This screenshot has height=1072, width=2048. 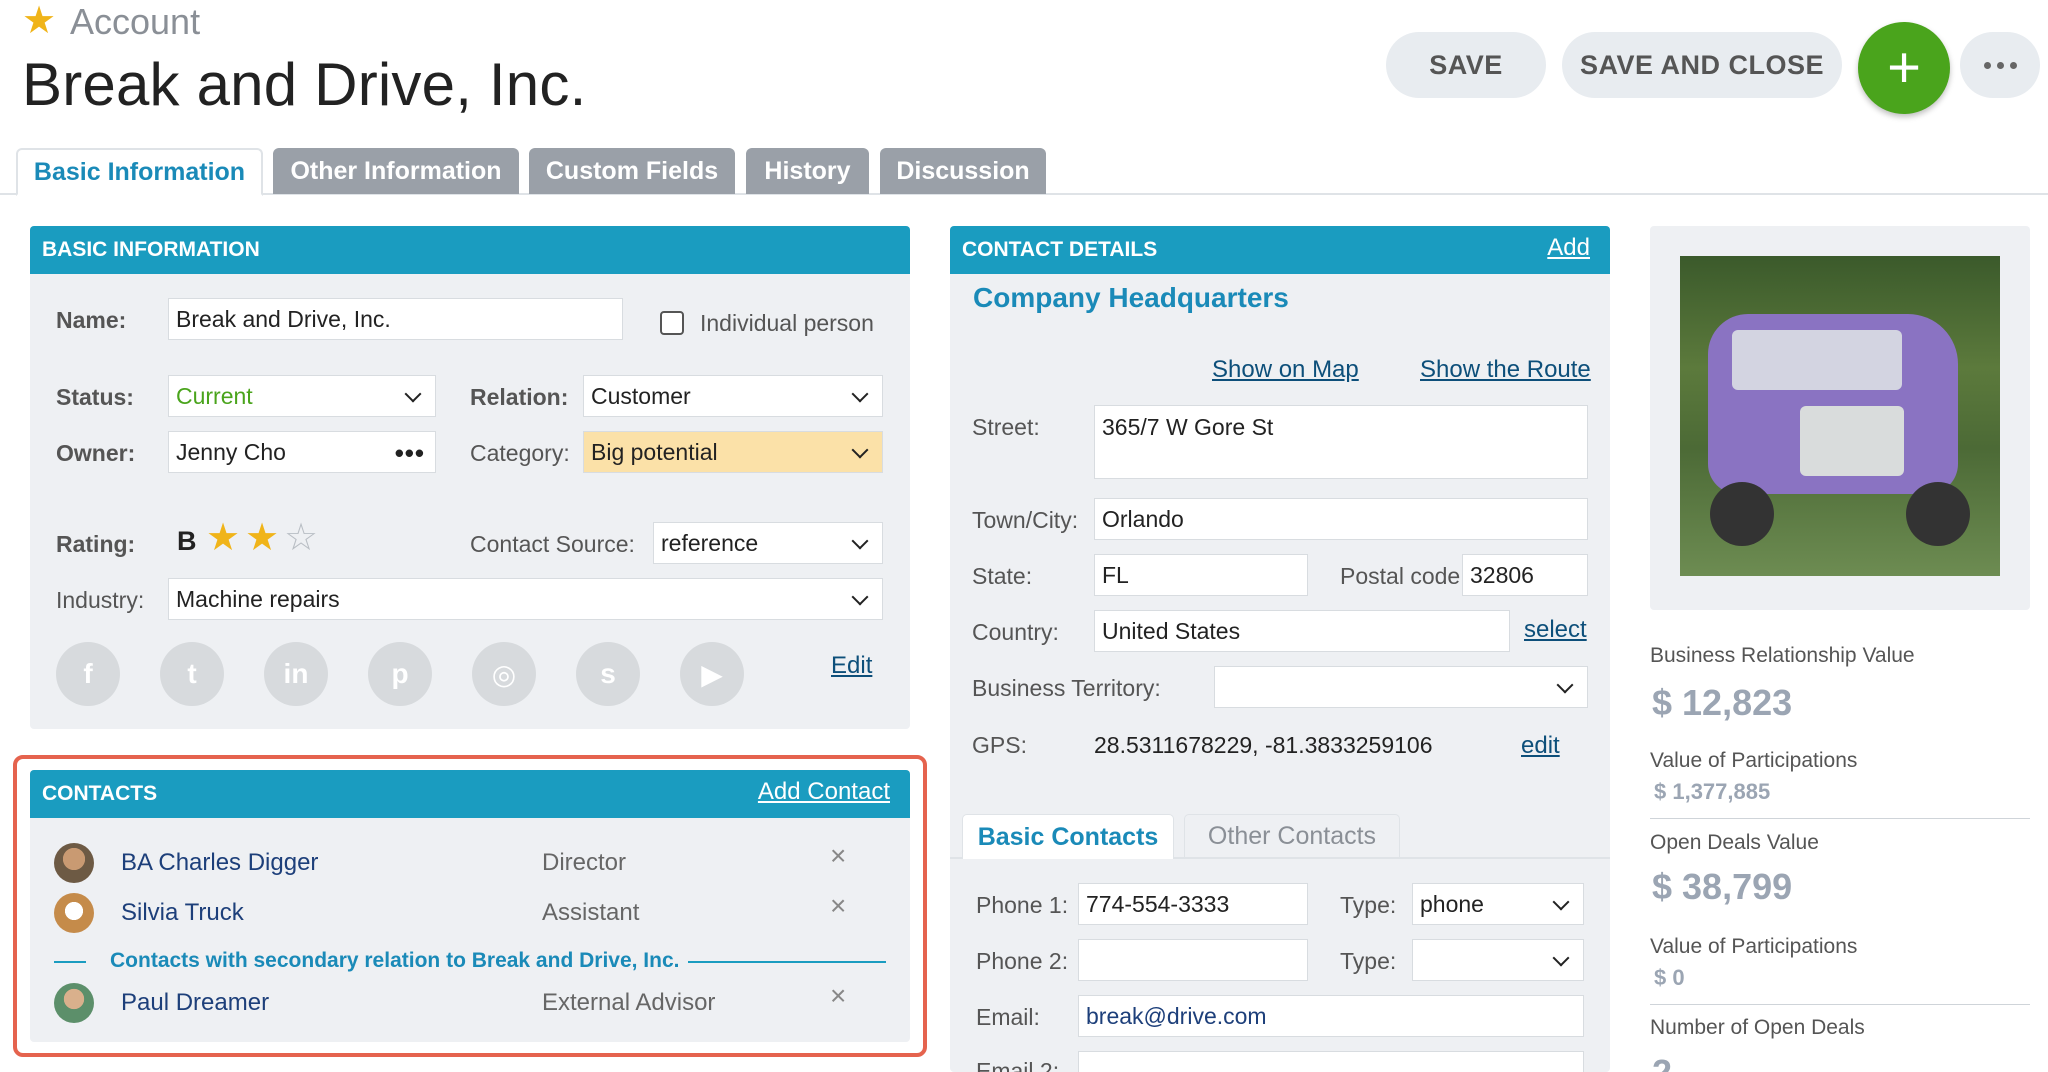 I want to click on name-input: Break and Drive, Inc., so click(x=395, y=319).